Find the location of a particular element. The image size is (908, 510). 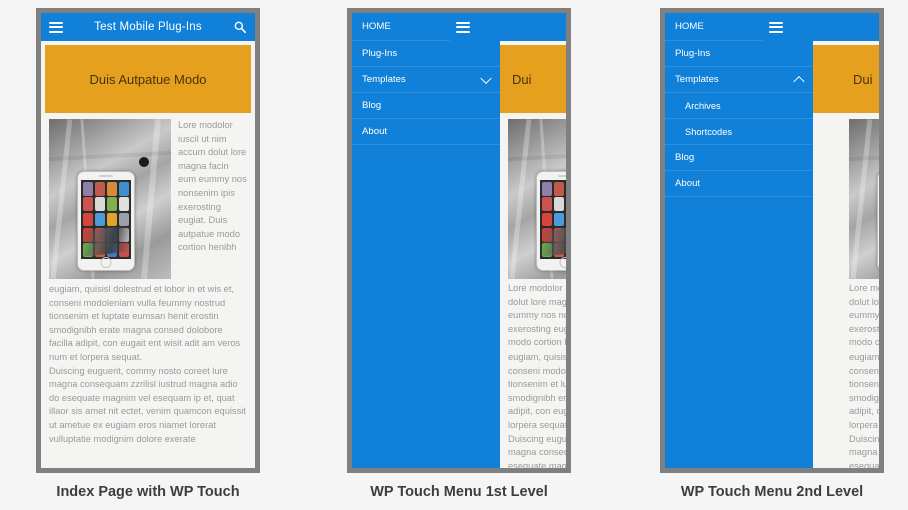

chevron-up-icon is located at coordinates (799, 81).